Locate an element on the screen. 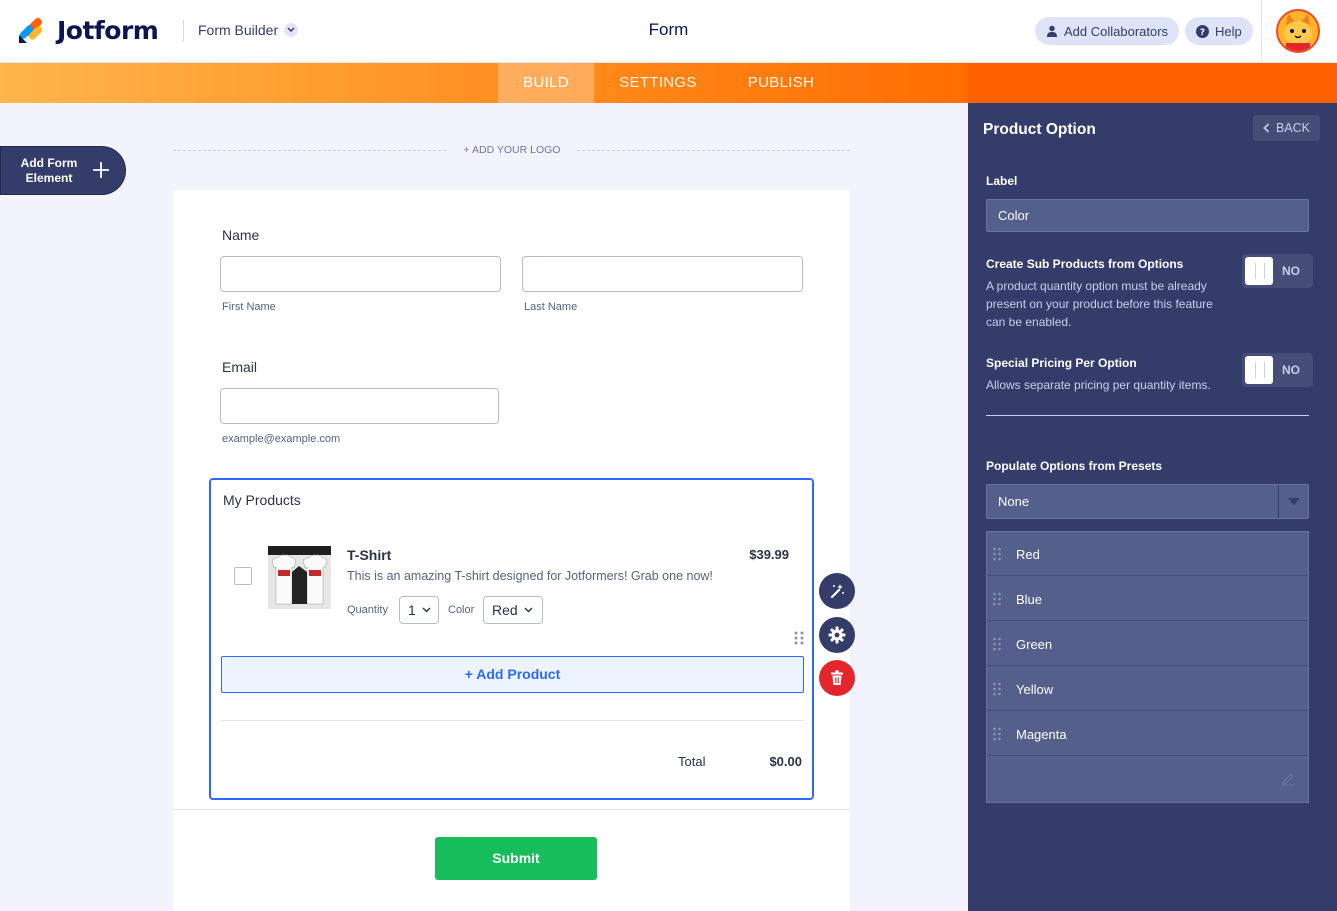 The width and height of the screenshot is (1337, 911). email-sublabel: example@example.com is located at coordinates (281, 439).